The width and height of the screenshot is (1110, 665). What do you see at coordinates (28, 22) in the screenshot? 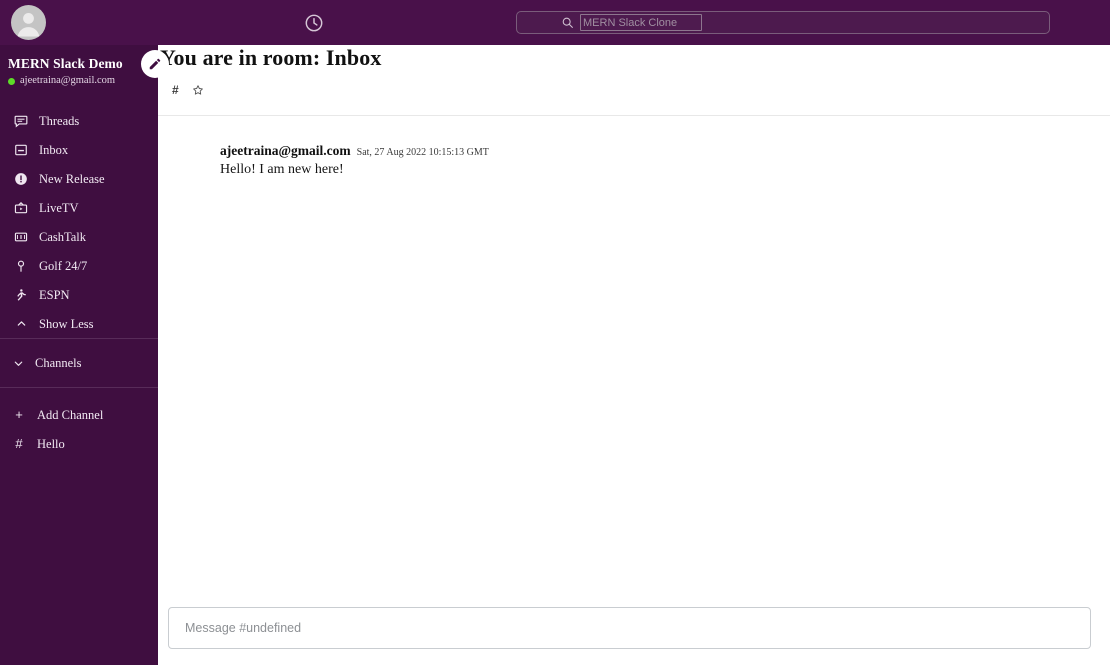
I see `user-avatar` at bounding box center [28, 22].